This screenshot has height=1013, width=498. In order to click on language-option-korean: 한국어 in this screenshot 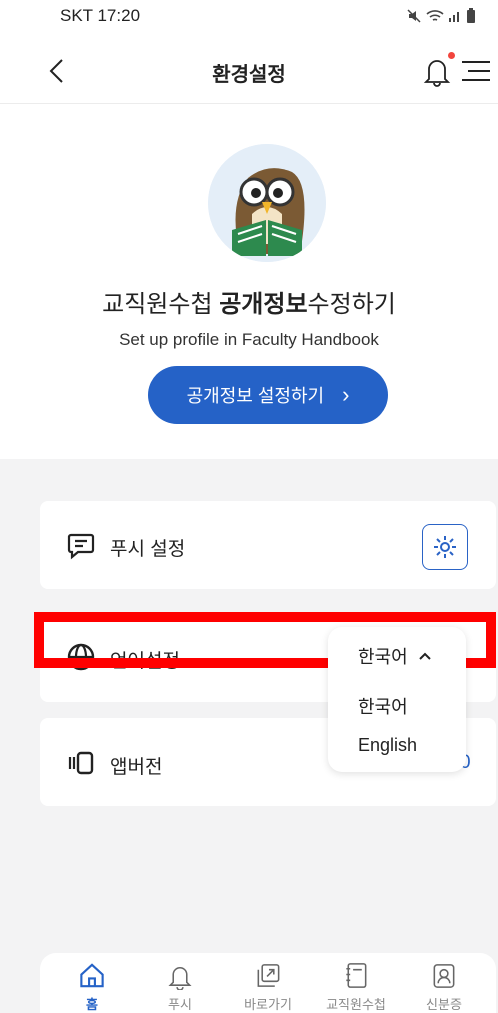, I will do `click(383, 706)`.